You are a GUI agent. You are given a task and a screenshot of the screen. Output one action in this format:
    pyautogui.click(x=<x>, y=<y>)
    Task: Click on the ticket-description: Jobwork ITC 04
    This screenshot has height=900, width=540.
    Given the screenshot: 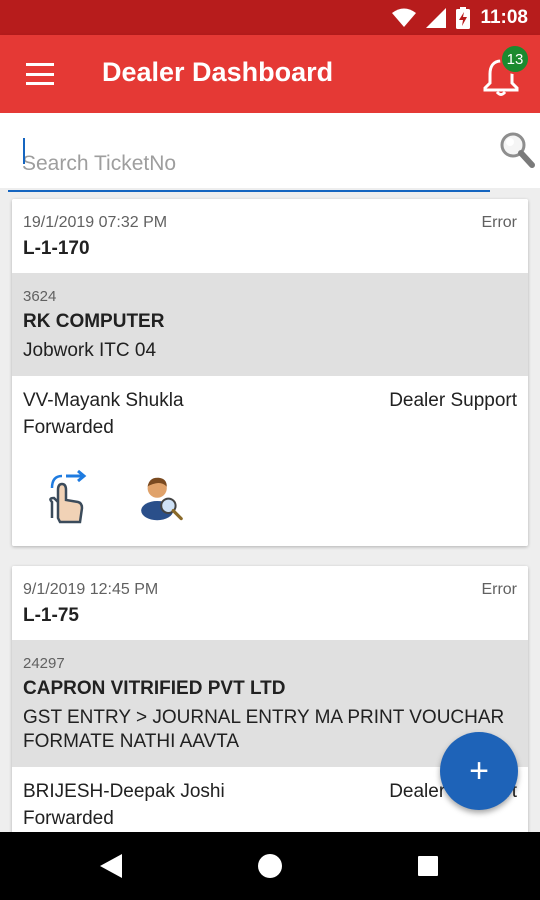 What is the action you would take?
    pyautogui.click(x=90, y=350)
    